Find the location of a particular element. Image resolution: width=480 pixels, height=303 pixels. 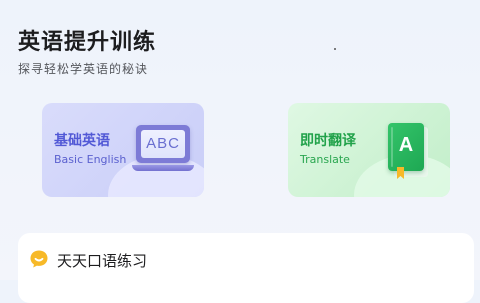

card-subtitle: Translate is located at coordinates (325, 159).